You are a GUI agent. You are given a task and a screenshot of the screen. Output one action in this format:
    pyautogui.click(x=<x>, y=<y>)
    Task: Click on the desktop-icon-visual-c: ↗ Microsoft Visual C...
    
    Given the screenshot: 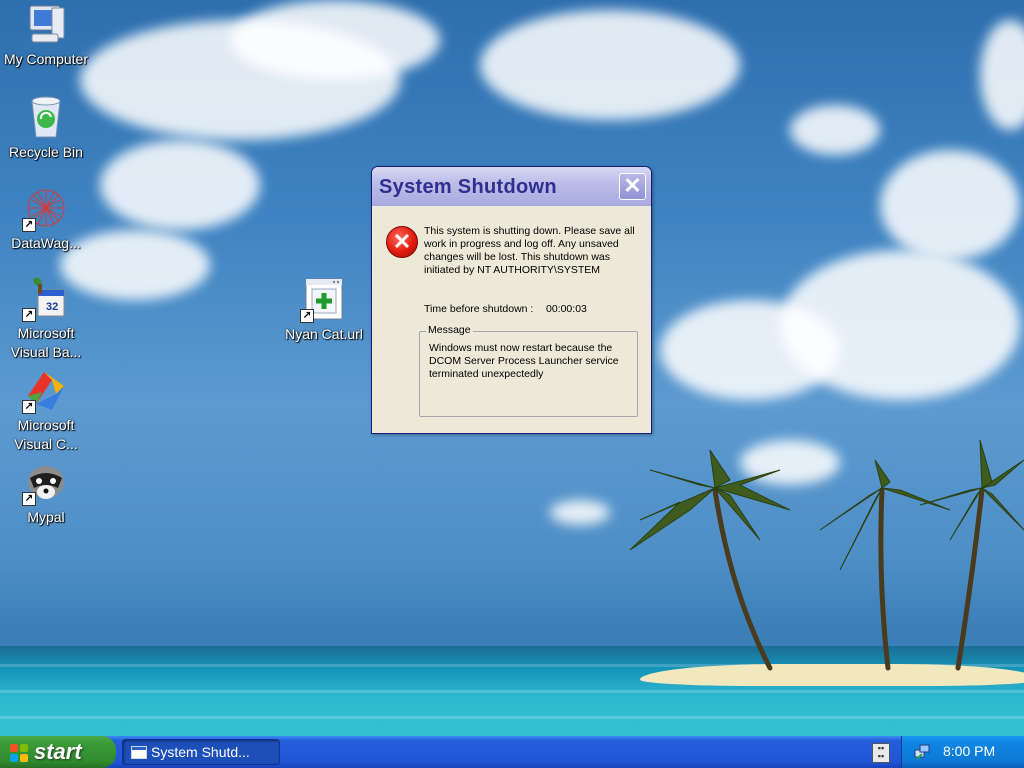 What is the action you would take?
    pyautogui.click(x=46, y=410)
    